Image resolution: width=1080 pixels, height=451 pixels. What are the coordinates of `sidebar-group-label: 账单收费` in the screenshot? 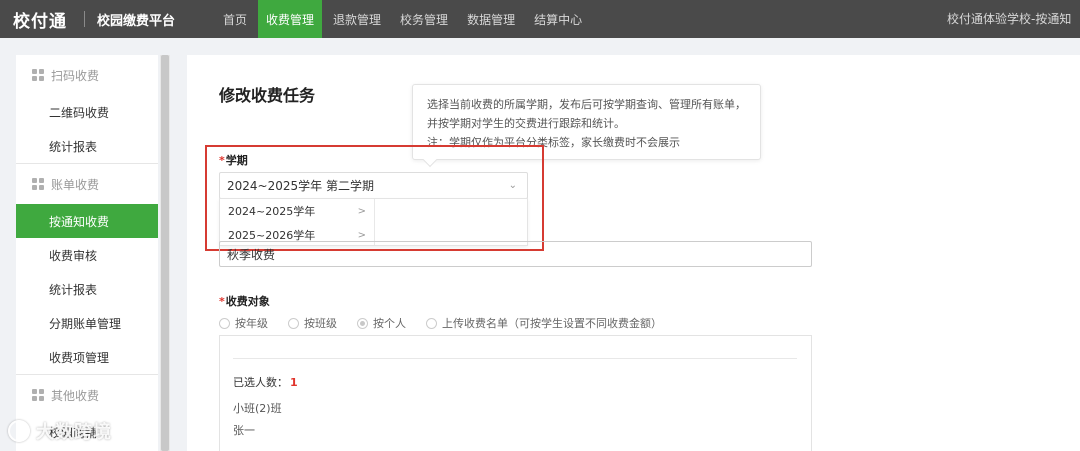 It's located at (75, 184).